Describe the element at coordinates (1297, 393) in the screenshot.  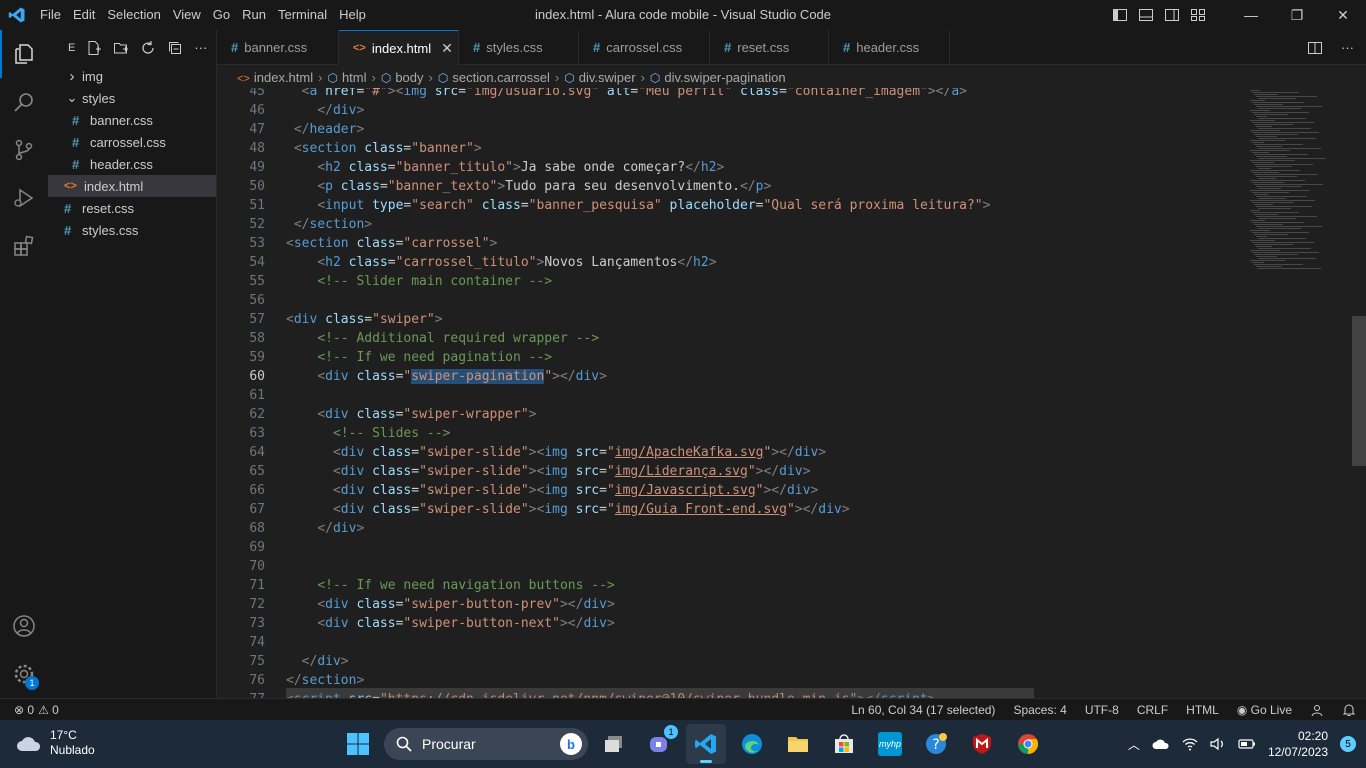
I see `minimap` at that location.